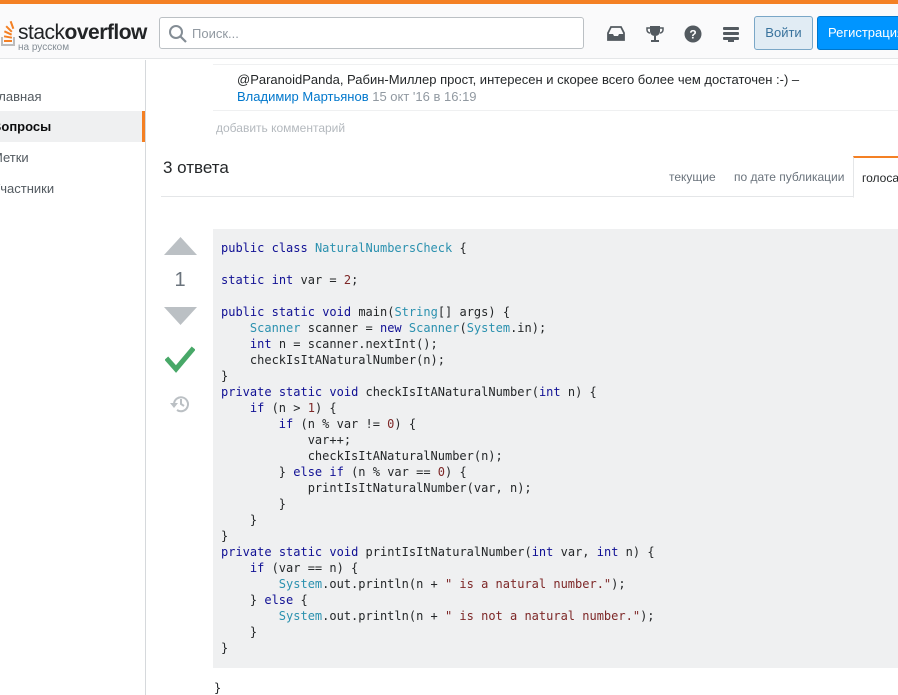  What do you see at coordinates (180, 404) in the screenshot?
I see `history-icon` at bounding box center [180, 404].